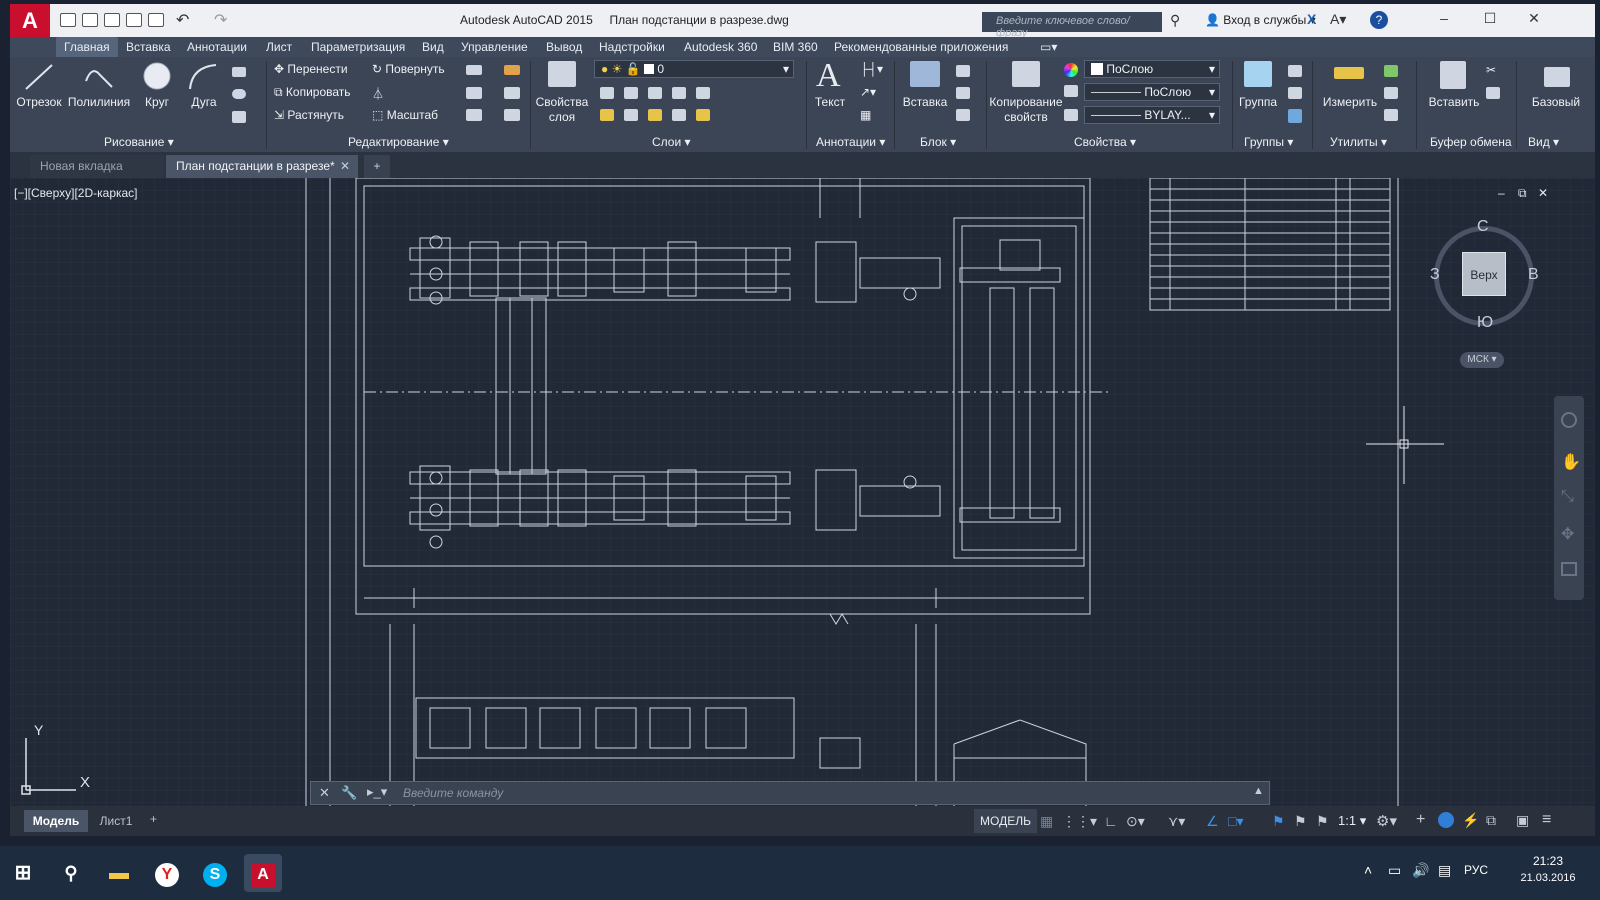 The width and height of the screenshot is (1600, 900). What do you see at coordinates (433, 47) in the screenshot?
I see `tab-view: Вид` at bounding box center [433, 47].